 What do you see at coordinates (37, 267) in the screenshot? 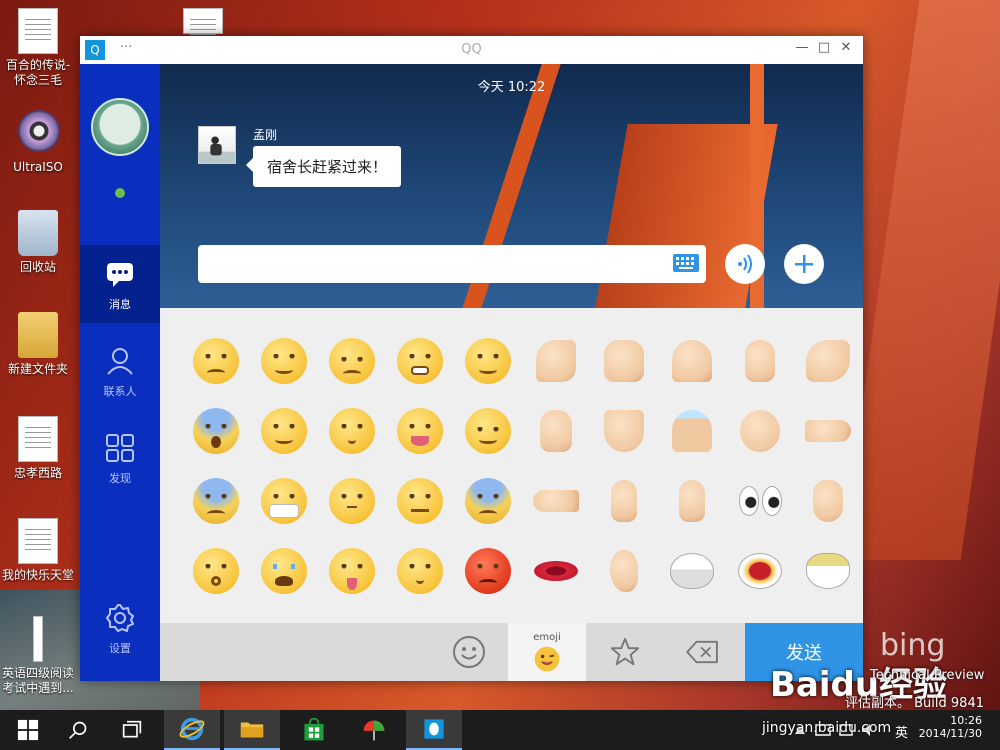
I see `desktop-icon-label: 回收站` at bounding box center [37, 267].